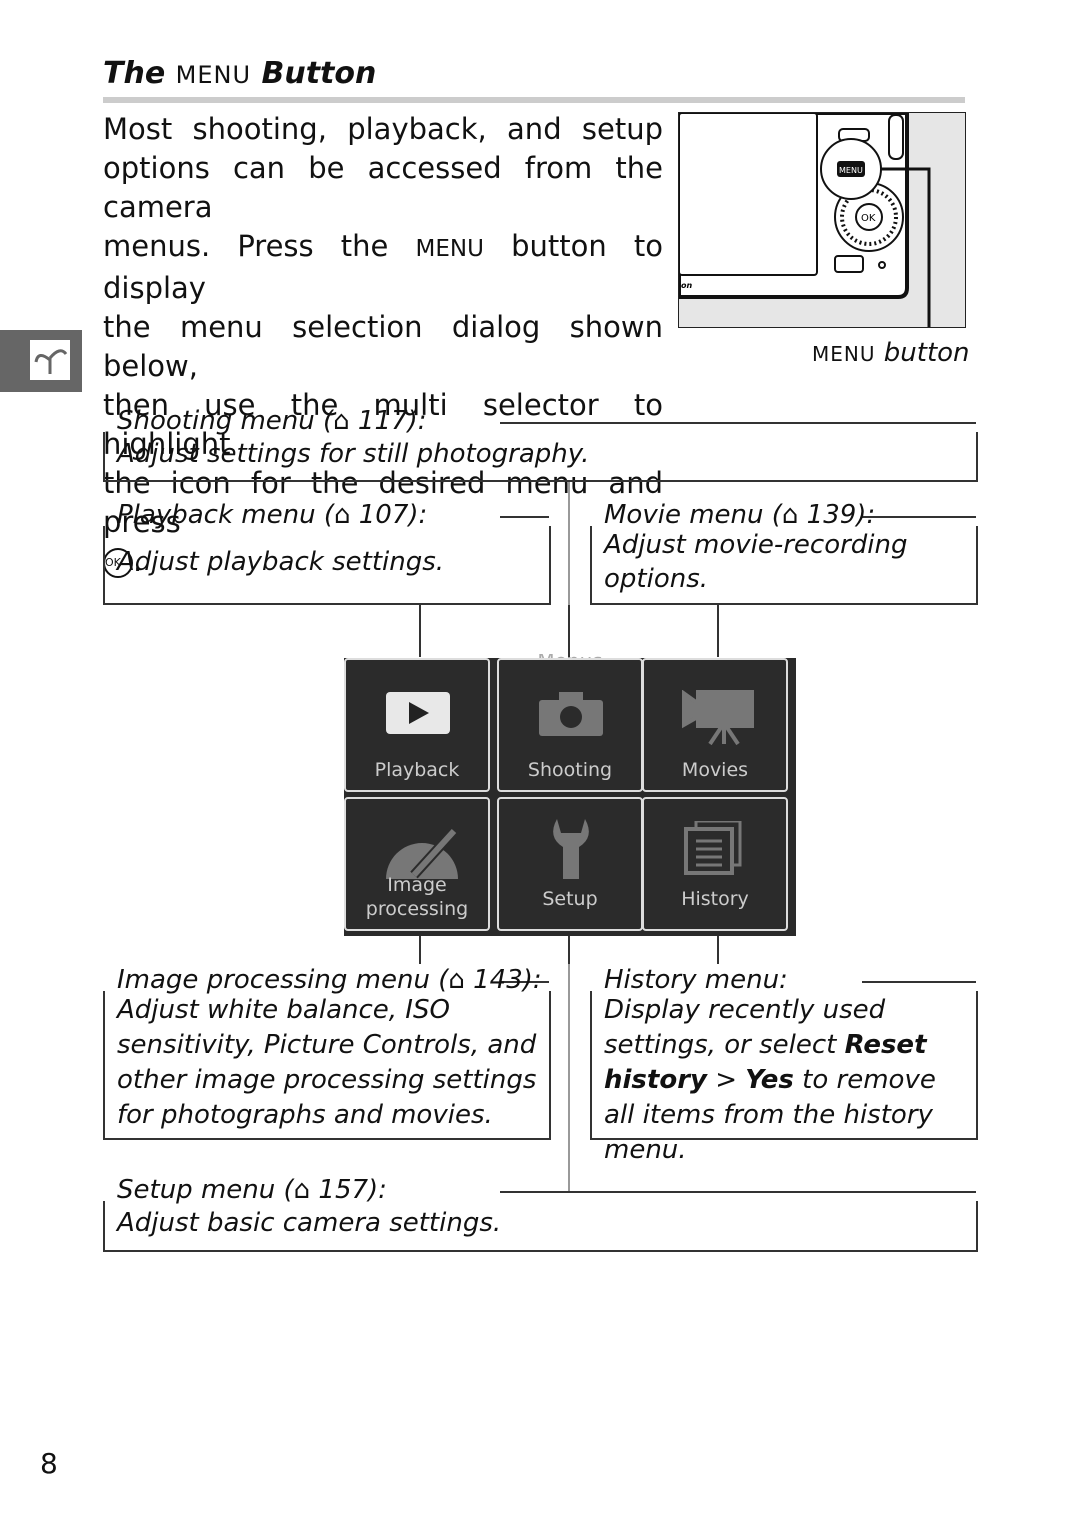  Describe the element at coordinates (571, 849) in the screenshot. I see `wrench-icon` at that location.